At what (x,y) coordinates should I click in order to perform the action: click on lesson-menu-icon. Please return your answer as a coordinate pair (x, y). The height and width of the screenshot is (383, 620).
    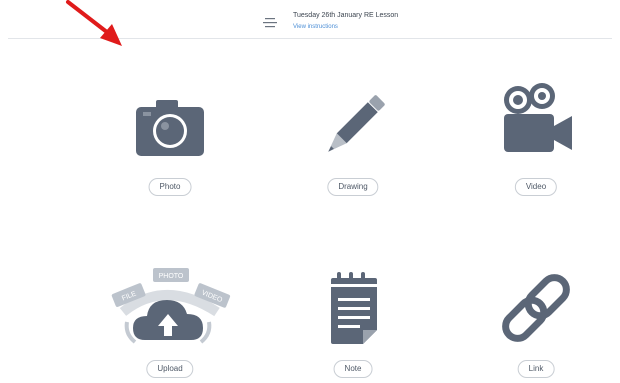
    Looking at the image, I should click on (270, 23).